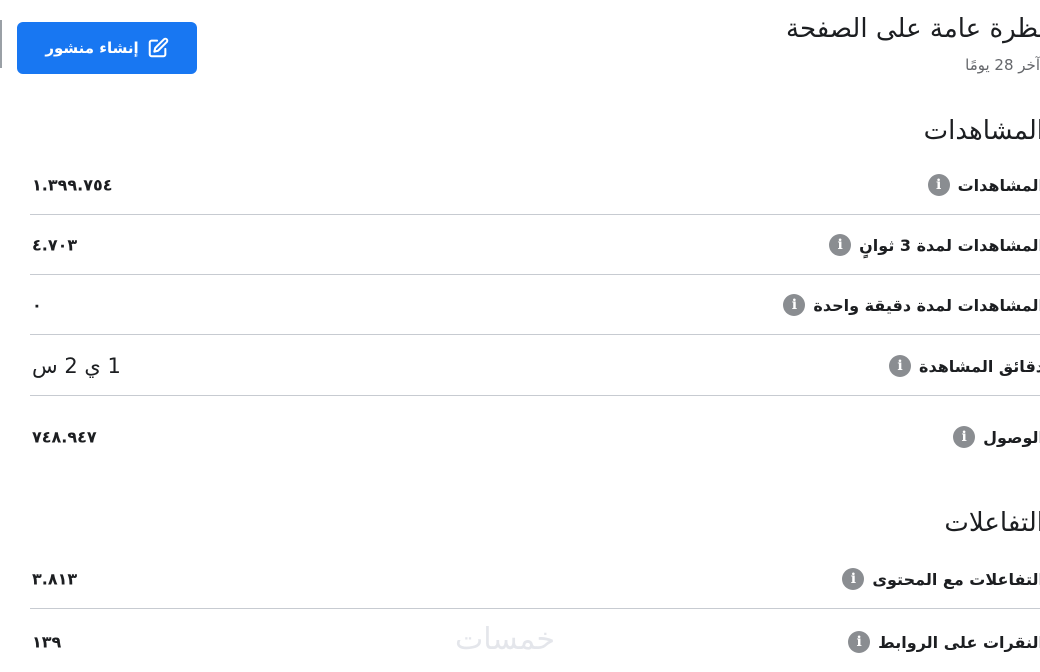 The height and width of the screenshot is (672, 1040). What do you see at coordinates (535, 305) in the screenshot?
I see `metric-row-1min-views: المشاهدات لمدة دقيقة واحدة i ٠` at bounding box center [535, 305].